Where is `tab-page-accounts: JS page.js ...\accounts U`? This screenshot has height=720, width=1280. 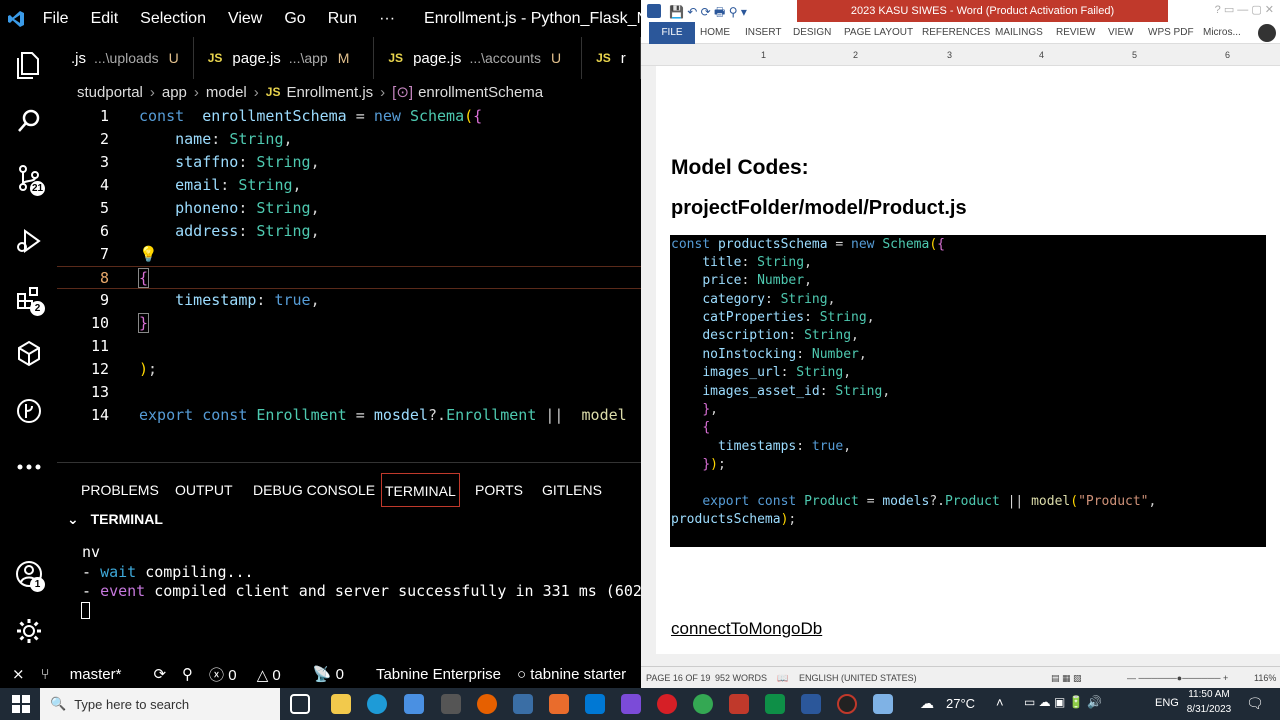
tab-page-accounts: JS page.js ...\accounts U is located at coordinates (478, 58).